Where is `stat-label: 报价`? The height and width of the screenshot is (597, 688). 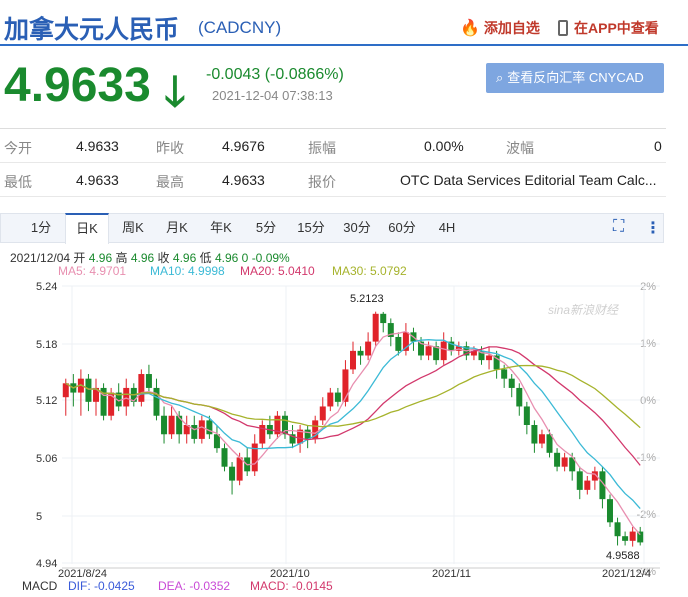
stat-label: 报价 is located at coordinates (322, 182).